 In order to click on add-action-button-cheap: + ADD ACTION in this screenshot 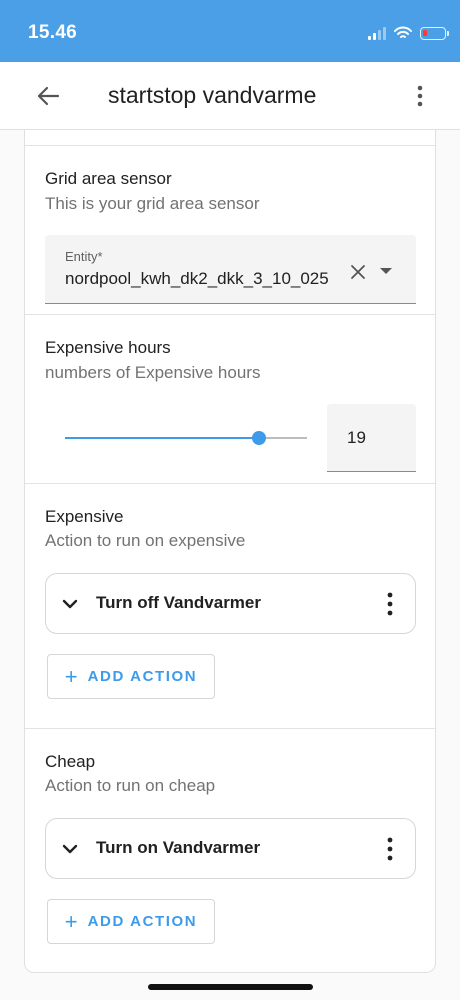, I will do `click(131, 921)`.